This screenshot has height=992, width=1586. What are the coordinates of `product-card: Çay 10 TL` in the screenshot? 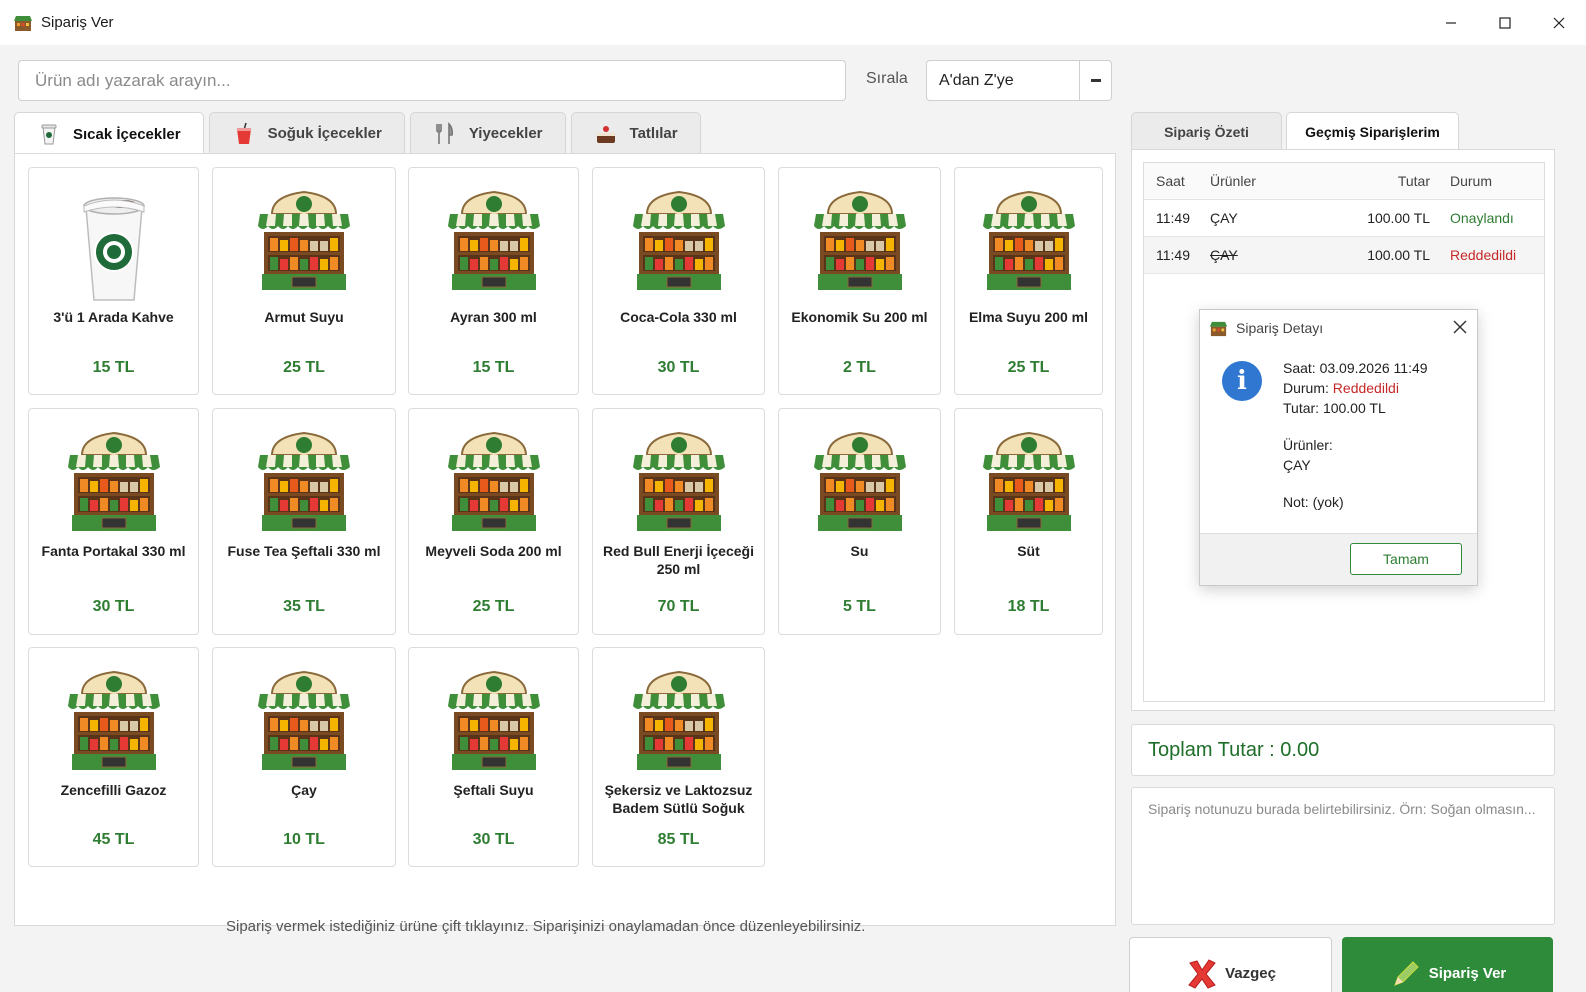 It's located at (304, 757).